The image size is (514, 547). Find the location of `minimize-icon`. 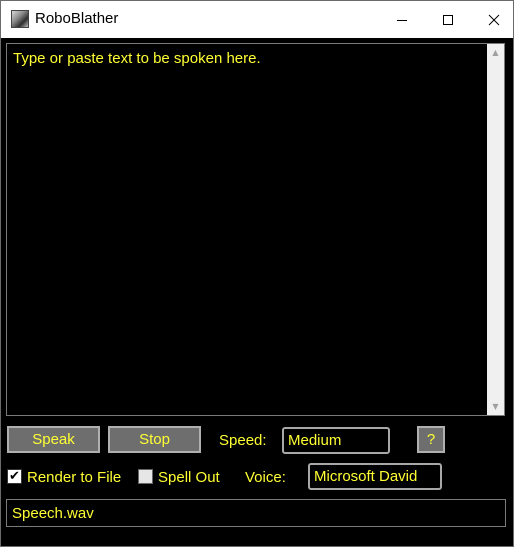

minimize-icon is located at coordinates (402, 20).